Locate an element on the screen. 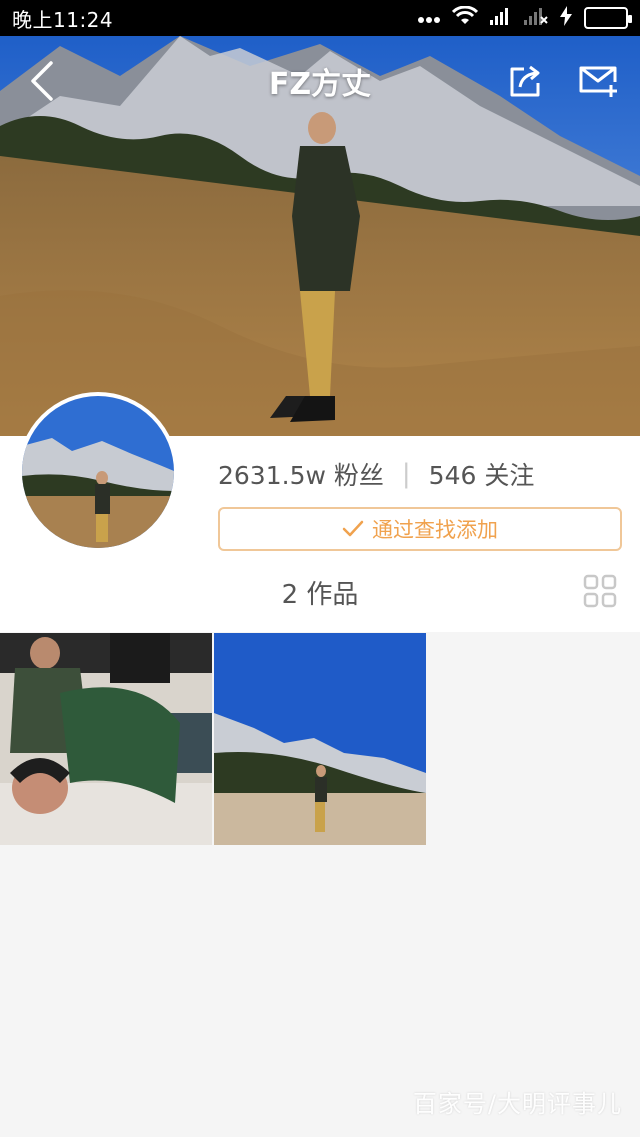  check-icon is located at coordinates (353, 528).